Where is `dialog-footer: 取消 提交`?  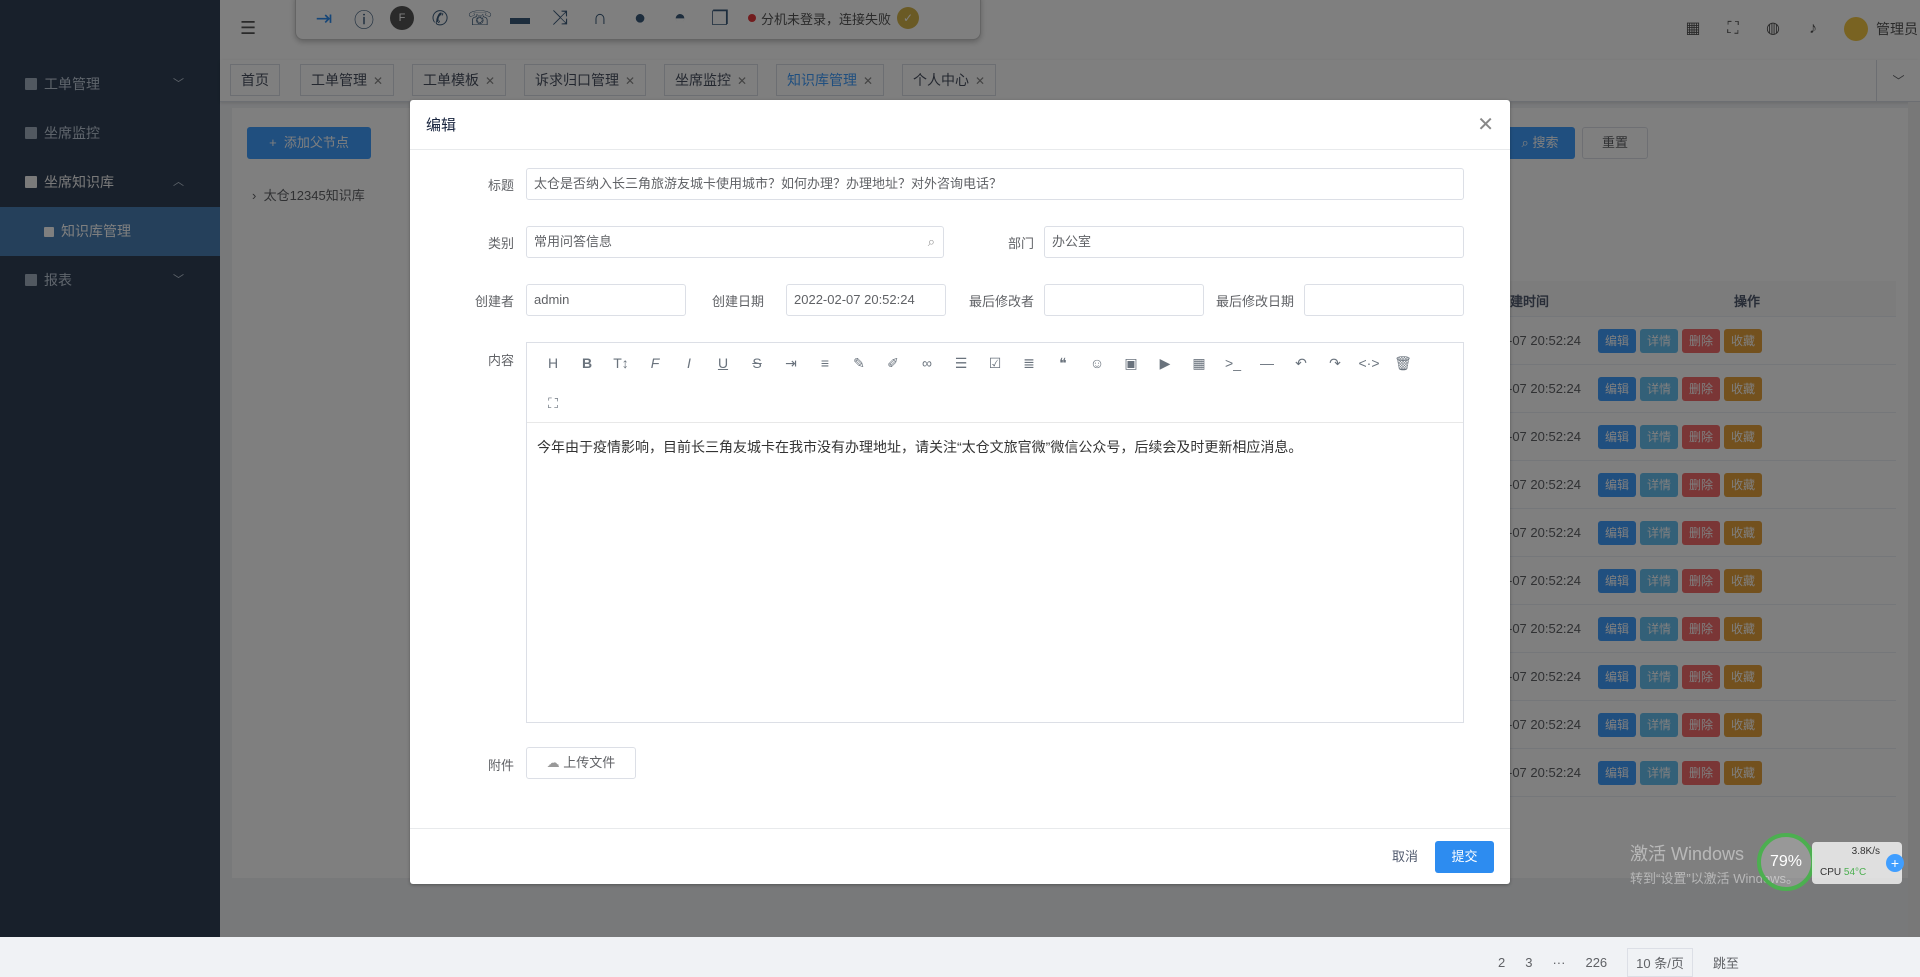
dialog-footer: 取消 提交 is located at coordinates (960, 856).